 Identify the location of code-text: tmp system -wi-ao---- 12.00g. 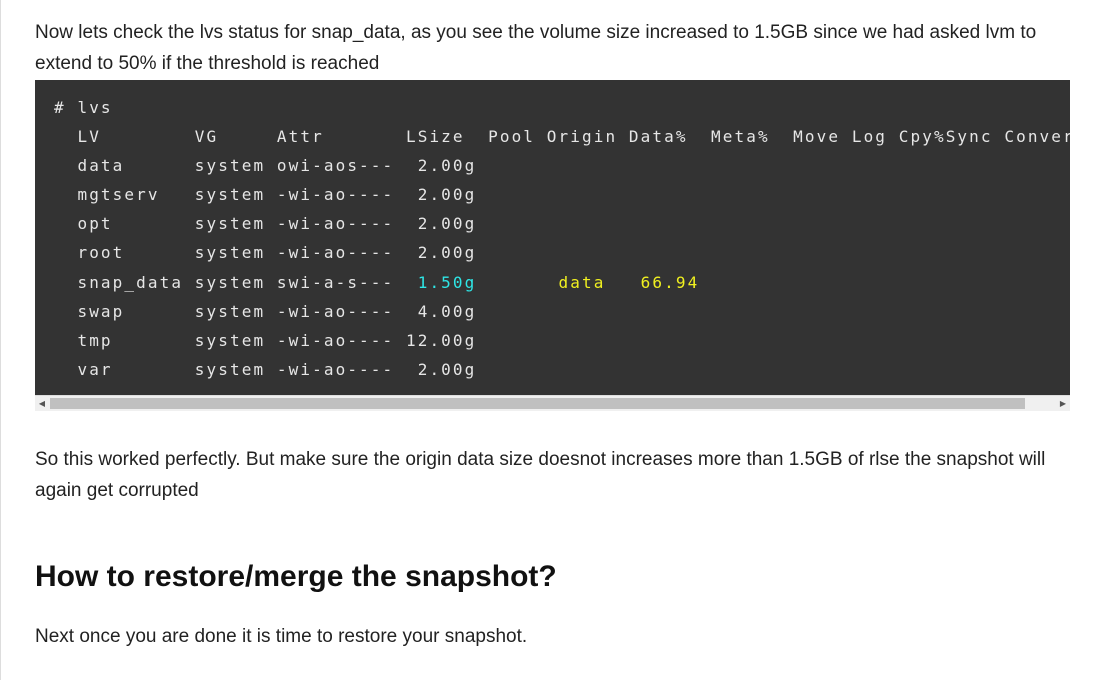
(265, 340).